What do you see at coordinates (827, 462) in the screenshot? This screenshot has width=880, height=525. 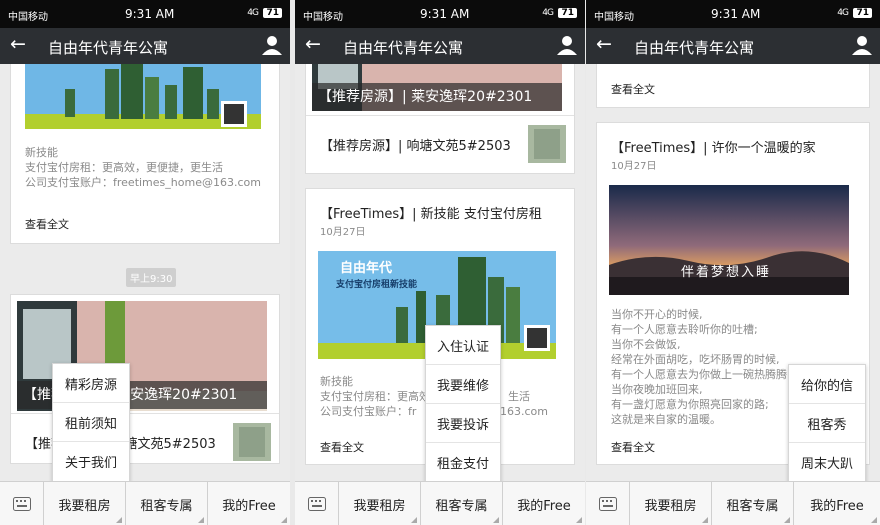 I see `menu-item-weekend-party: 周末大趴` at bounding box center [827, 462].